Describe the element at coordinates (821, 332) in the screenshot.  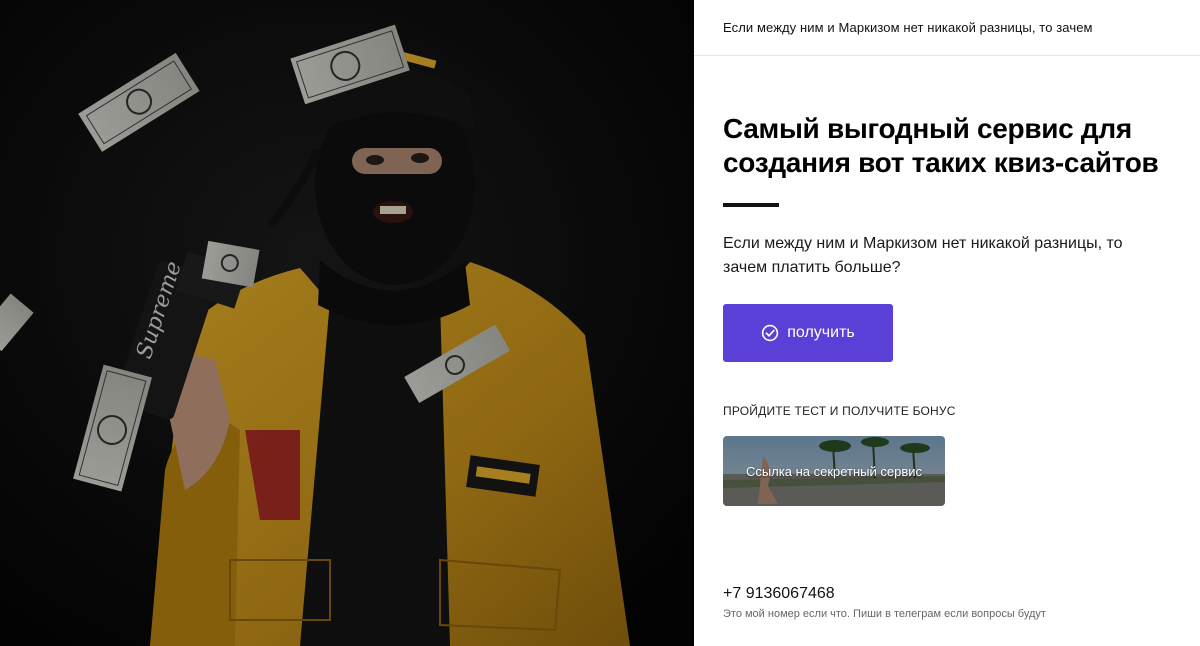
I see `get-button-label: получить` at that location.